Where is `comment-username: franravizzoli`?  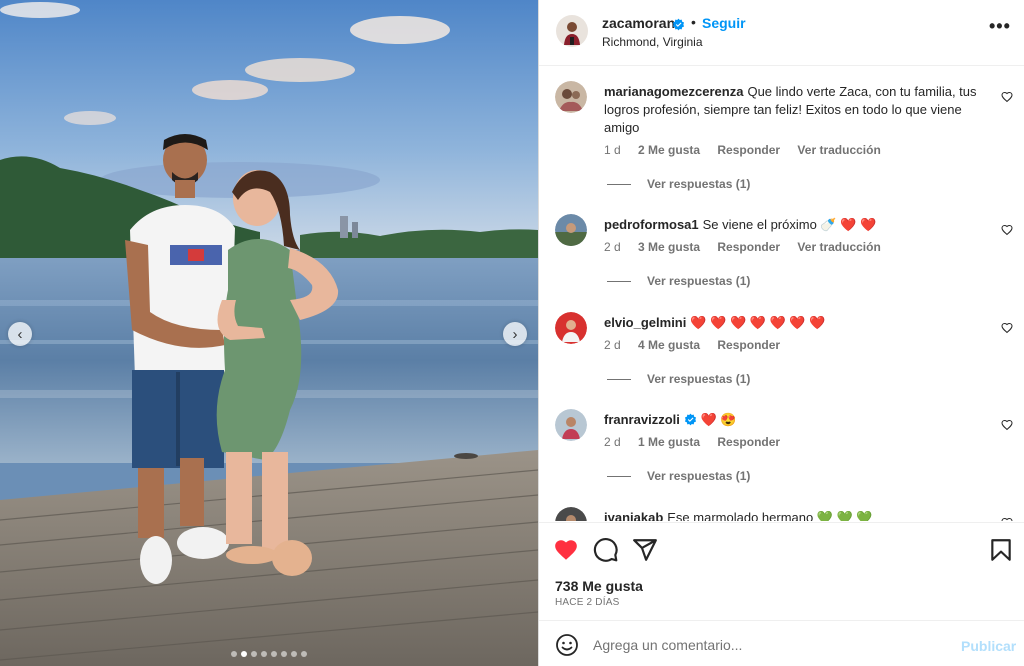
comment-username: franravizzoli is located at coordinates (642, 419).